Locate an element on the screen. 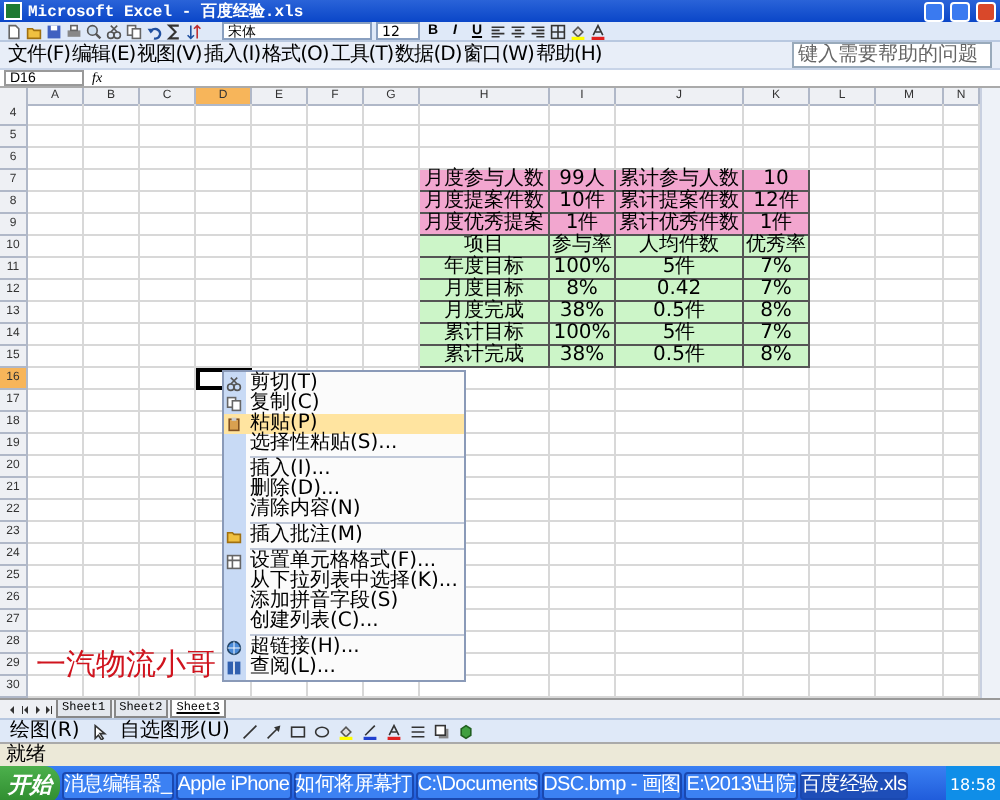 The width and height of the screenshot is (1000, 800). align-center-icon is located at coordinates (518, 31).